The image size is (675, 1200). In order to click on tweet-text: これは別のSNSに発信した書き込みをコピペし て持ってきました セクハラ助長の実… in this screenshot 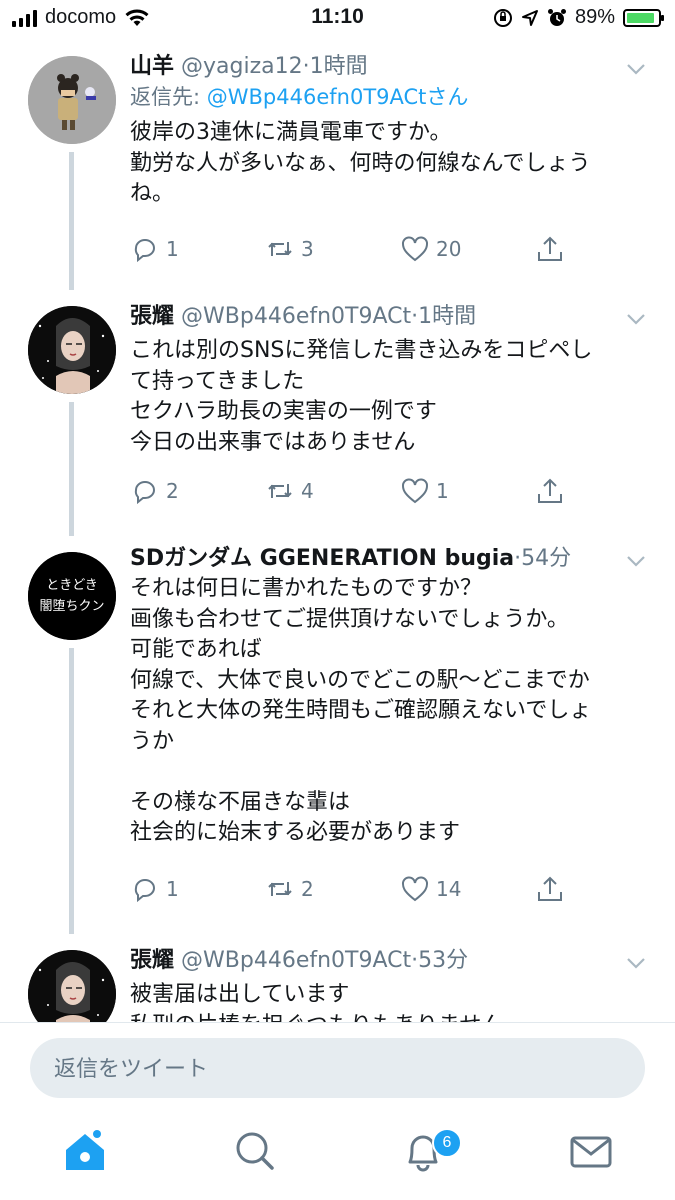, I will do `click(361, 396)`.